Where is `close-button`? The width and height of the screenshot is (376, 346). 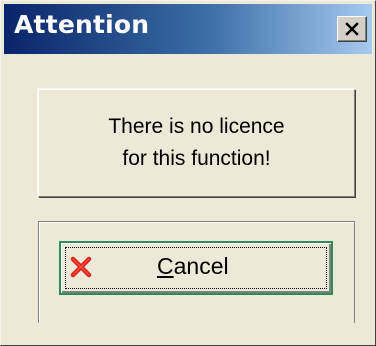
close-button is located at coordinates (352, 29).